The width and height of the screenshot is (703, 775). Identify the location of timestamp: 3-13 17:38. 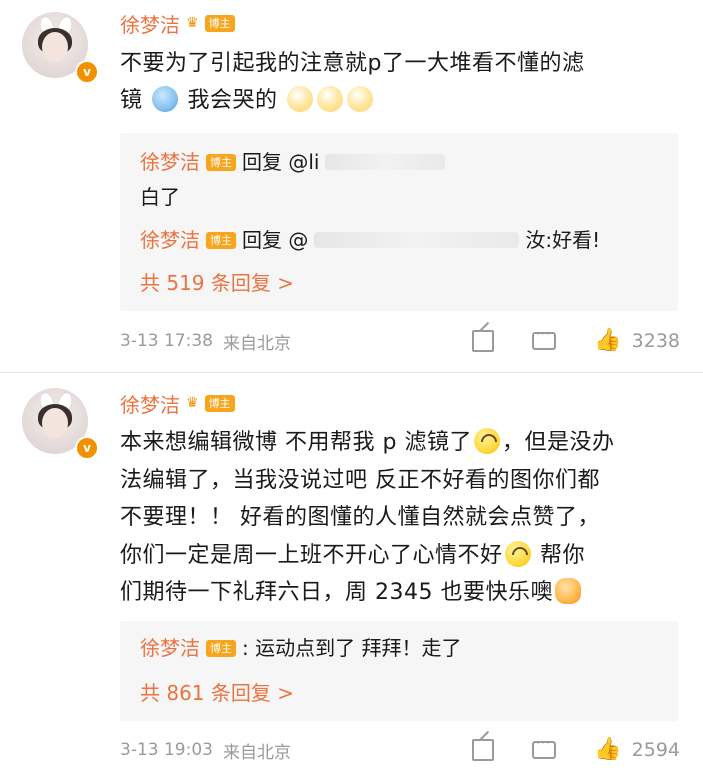
(166, 341).